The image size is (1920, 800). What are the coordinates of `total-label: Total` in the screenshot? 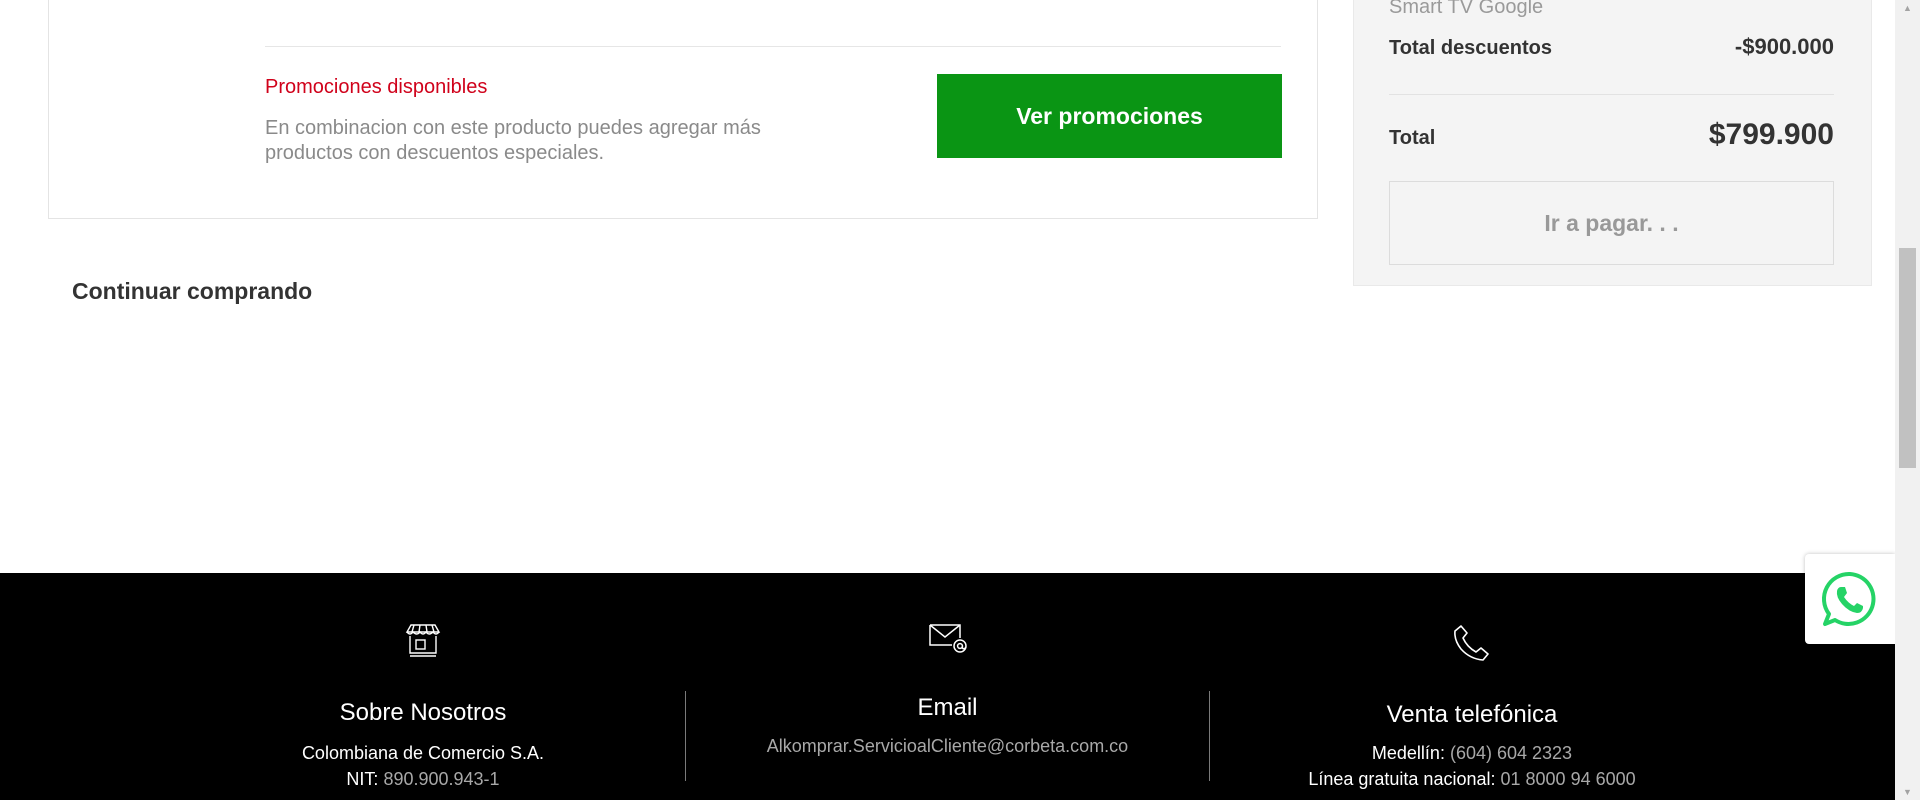 It's located at (1412, 138).